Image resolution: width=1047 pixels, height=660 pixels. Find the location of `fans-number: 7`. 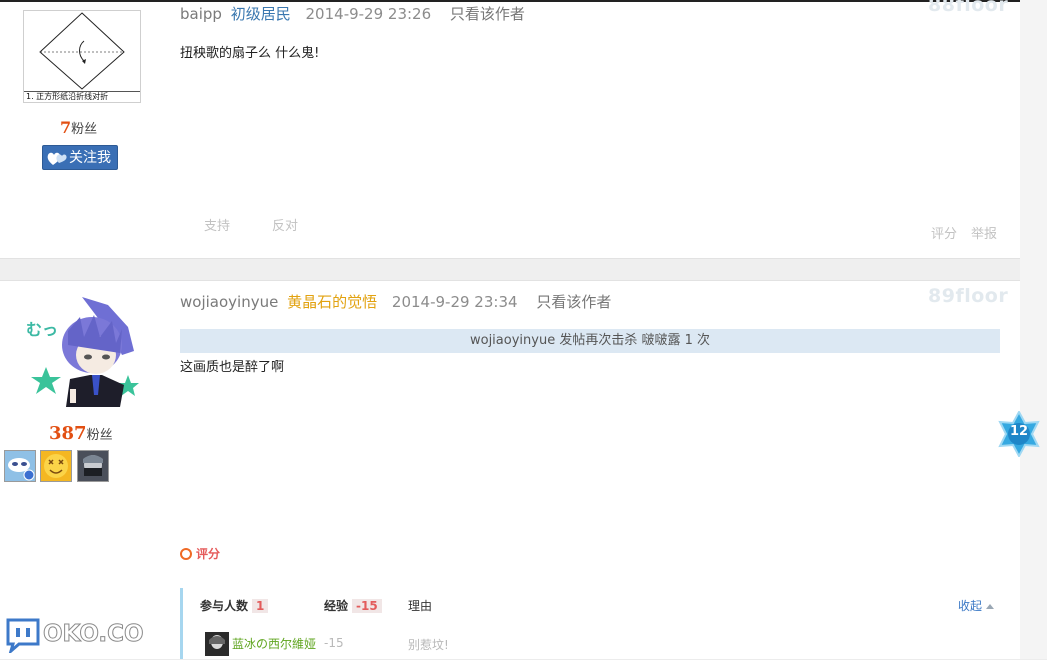

fans-number: 7 is located at coordinates (66, 127).